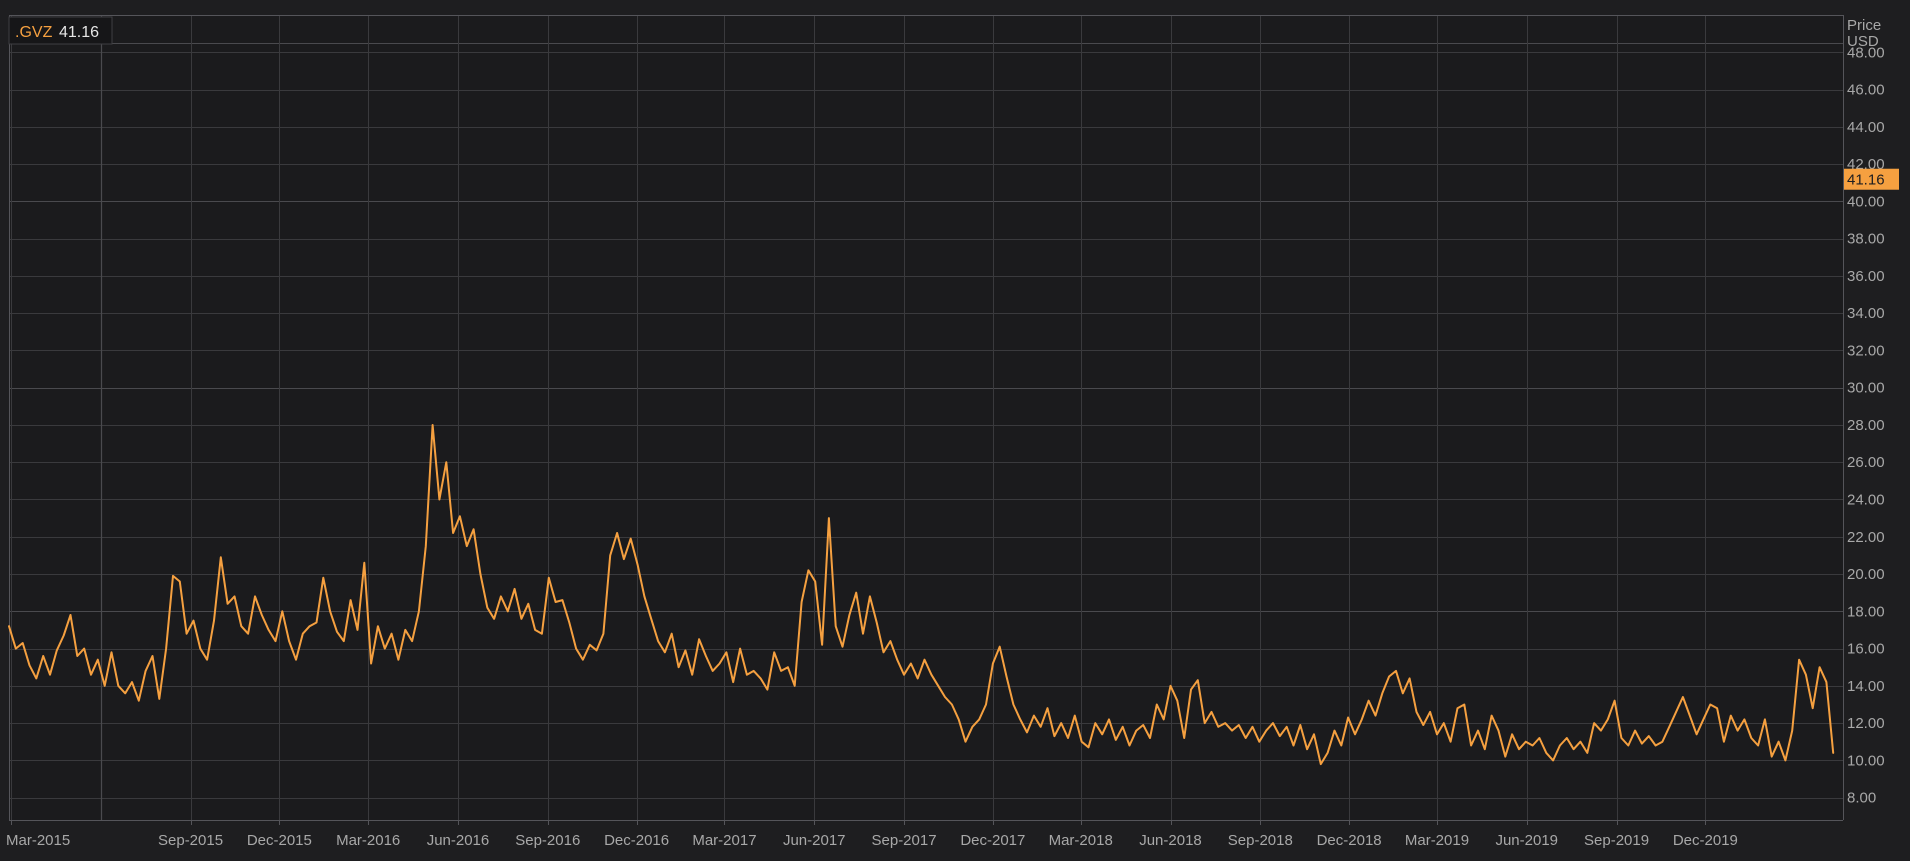  Describe the element at coordinates (1861, 798) in the screenshot. I see `y-tick-label: 8.00` at that location.